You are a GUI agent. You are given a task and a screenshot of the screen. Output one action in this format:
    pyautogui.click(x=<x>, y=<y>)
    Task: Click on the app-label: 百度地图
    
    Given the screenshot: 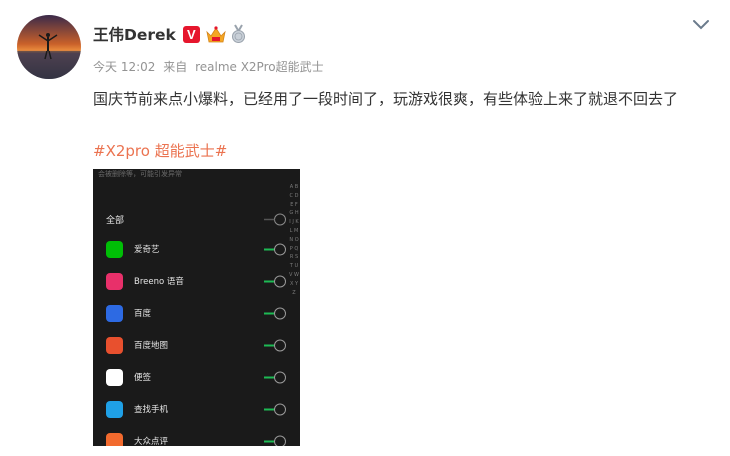 What is the action you would take?
    pyautogui.click(x=151, y=346)
    